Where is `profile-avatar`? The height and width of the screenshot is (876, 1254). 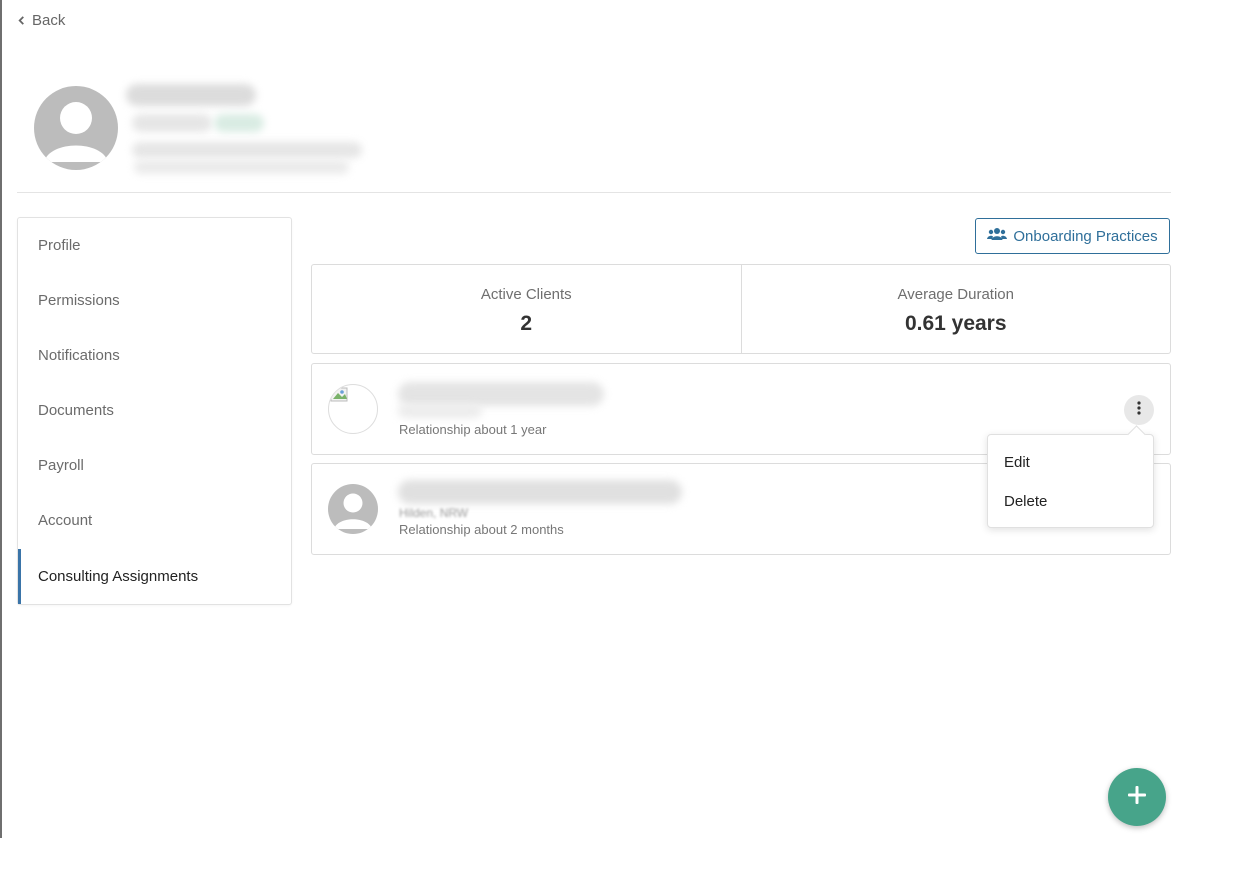
profile-avatar is located at coordinates (76, 128).